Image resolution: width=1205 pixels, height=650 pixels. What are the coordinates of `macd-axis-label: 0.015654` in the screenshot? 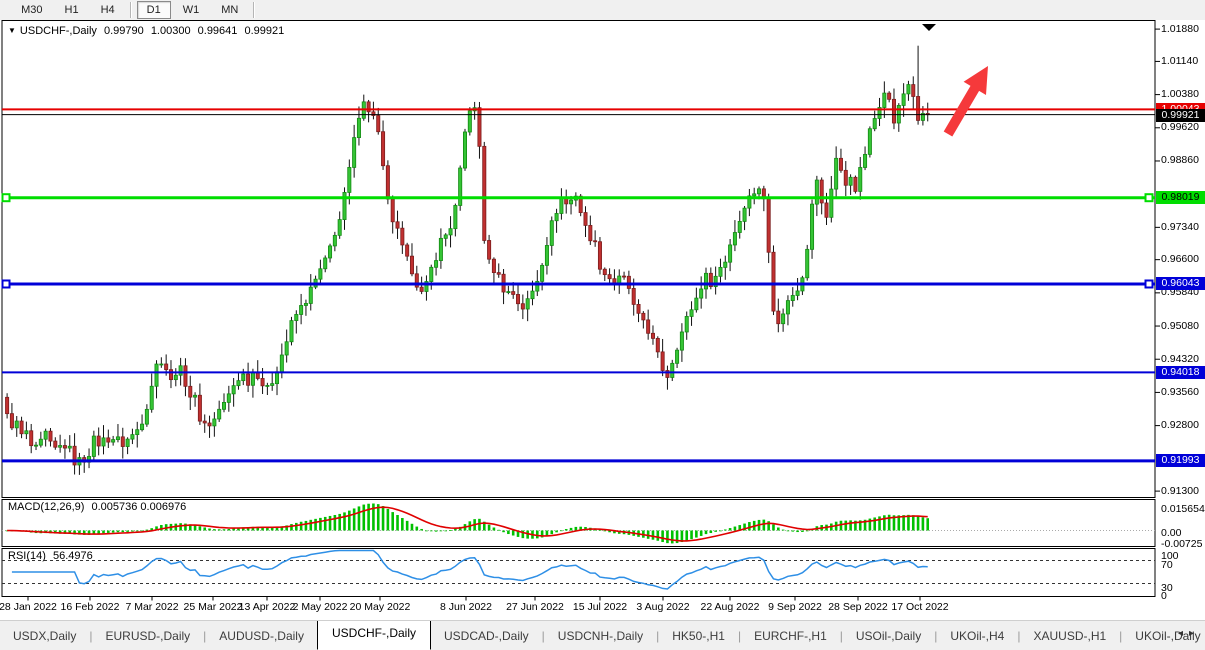 It's located at (1183, 509).